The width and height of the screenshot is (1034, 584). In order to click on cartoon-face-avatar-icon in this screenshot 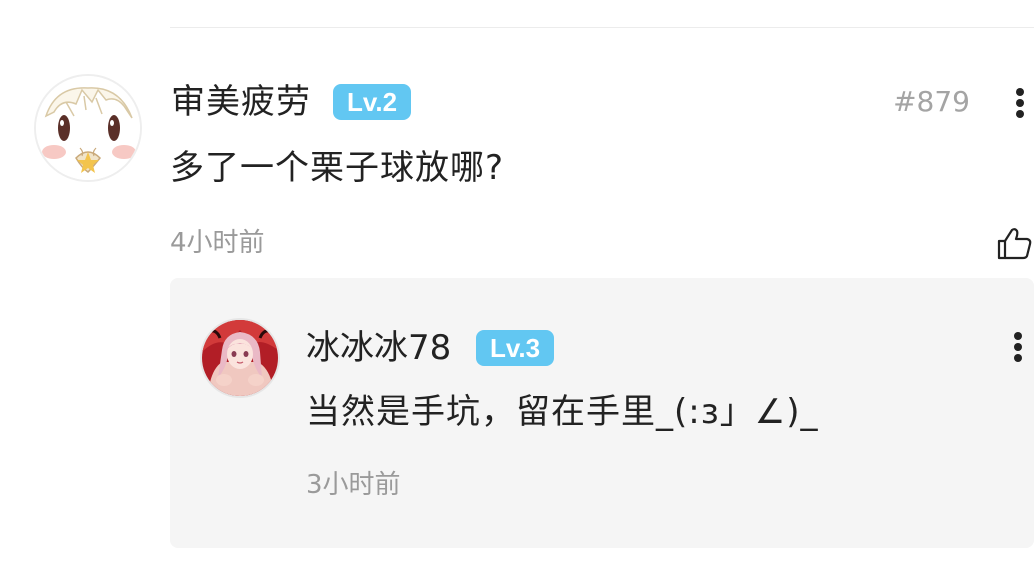, I will do `click(88, 128)`.